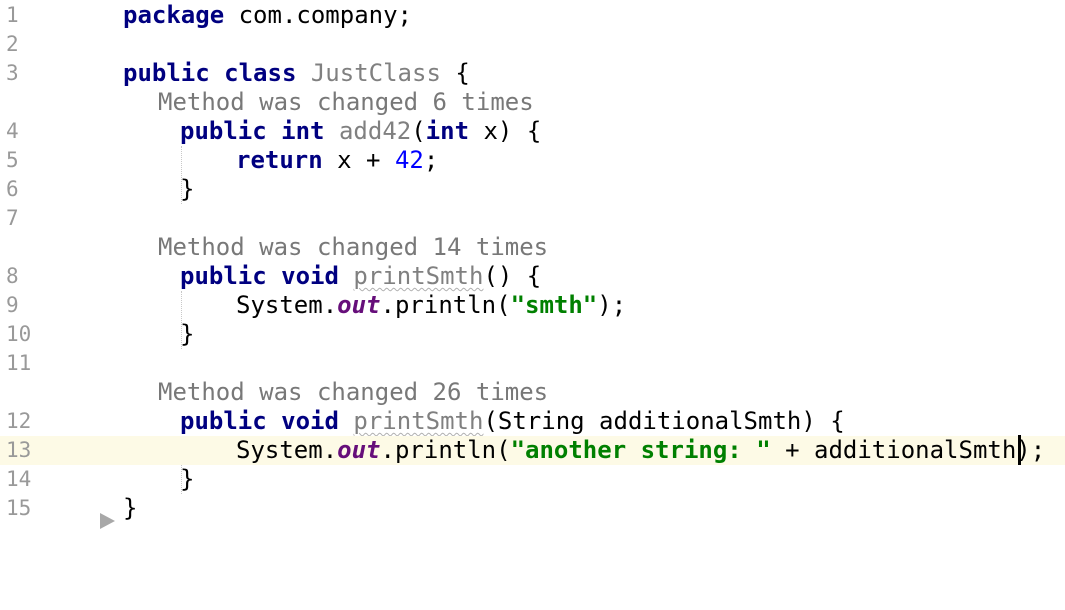  What do you see at coordinates (19, 508) in the screenshot?
I see `line-number: 15` at bounding box center [19, 508].